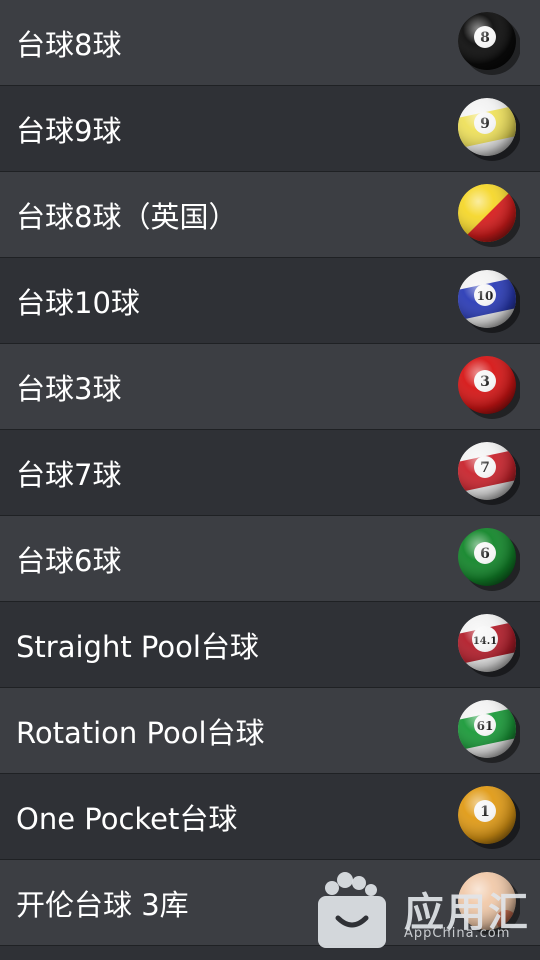  Describe the element at coordinates (69, 130) in the screenshot. I see `list-item-label: 台球9球` at that location.